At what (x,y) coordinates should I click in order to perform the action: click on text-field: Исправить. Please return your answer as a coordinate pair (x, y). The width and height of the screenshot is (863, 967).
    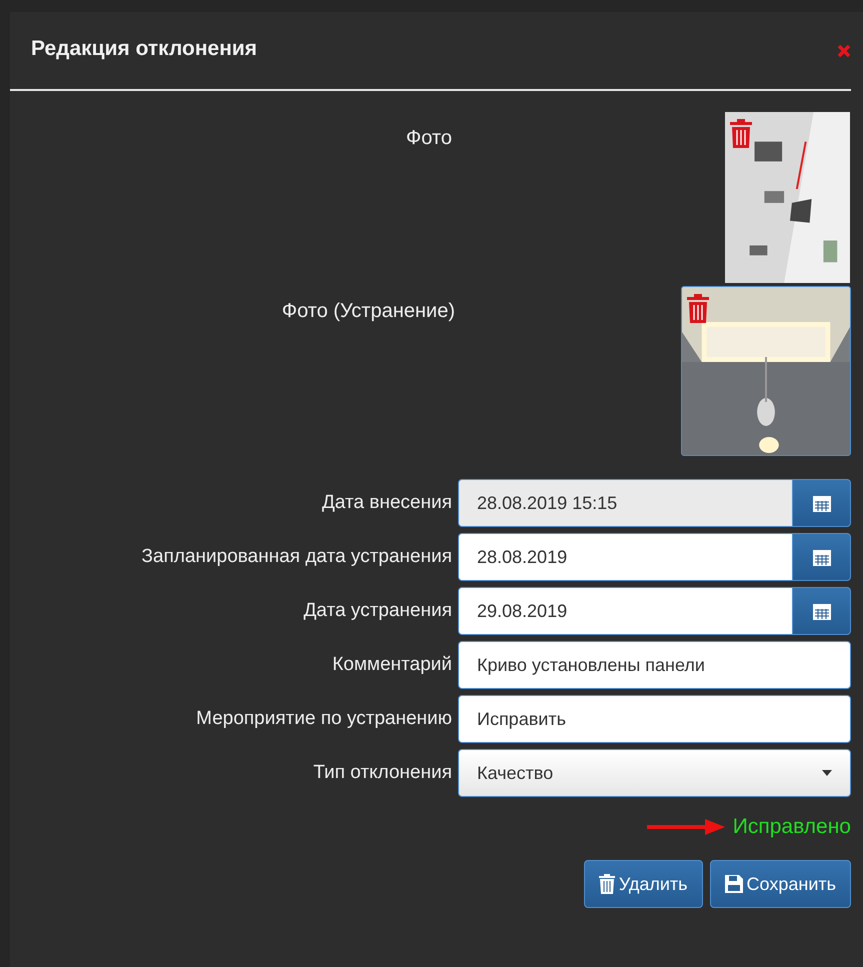
    Looking at the image, I should click on (654, 719).